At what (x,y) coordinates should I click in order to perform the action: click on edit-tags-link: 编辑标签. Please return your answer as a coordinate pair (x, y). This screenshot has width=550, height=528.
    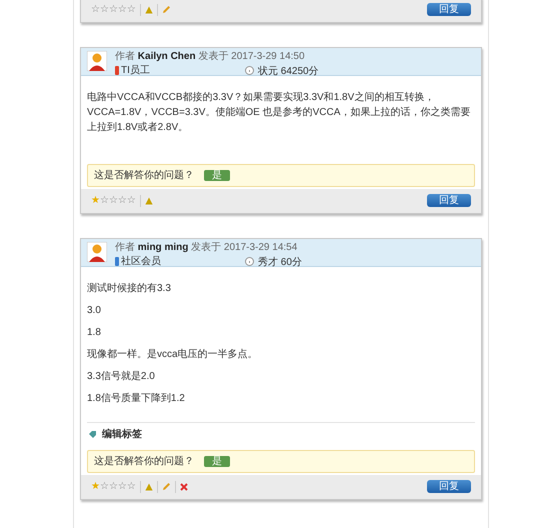
    Looking at the image, I should click on (122, 434).